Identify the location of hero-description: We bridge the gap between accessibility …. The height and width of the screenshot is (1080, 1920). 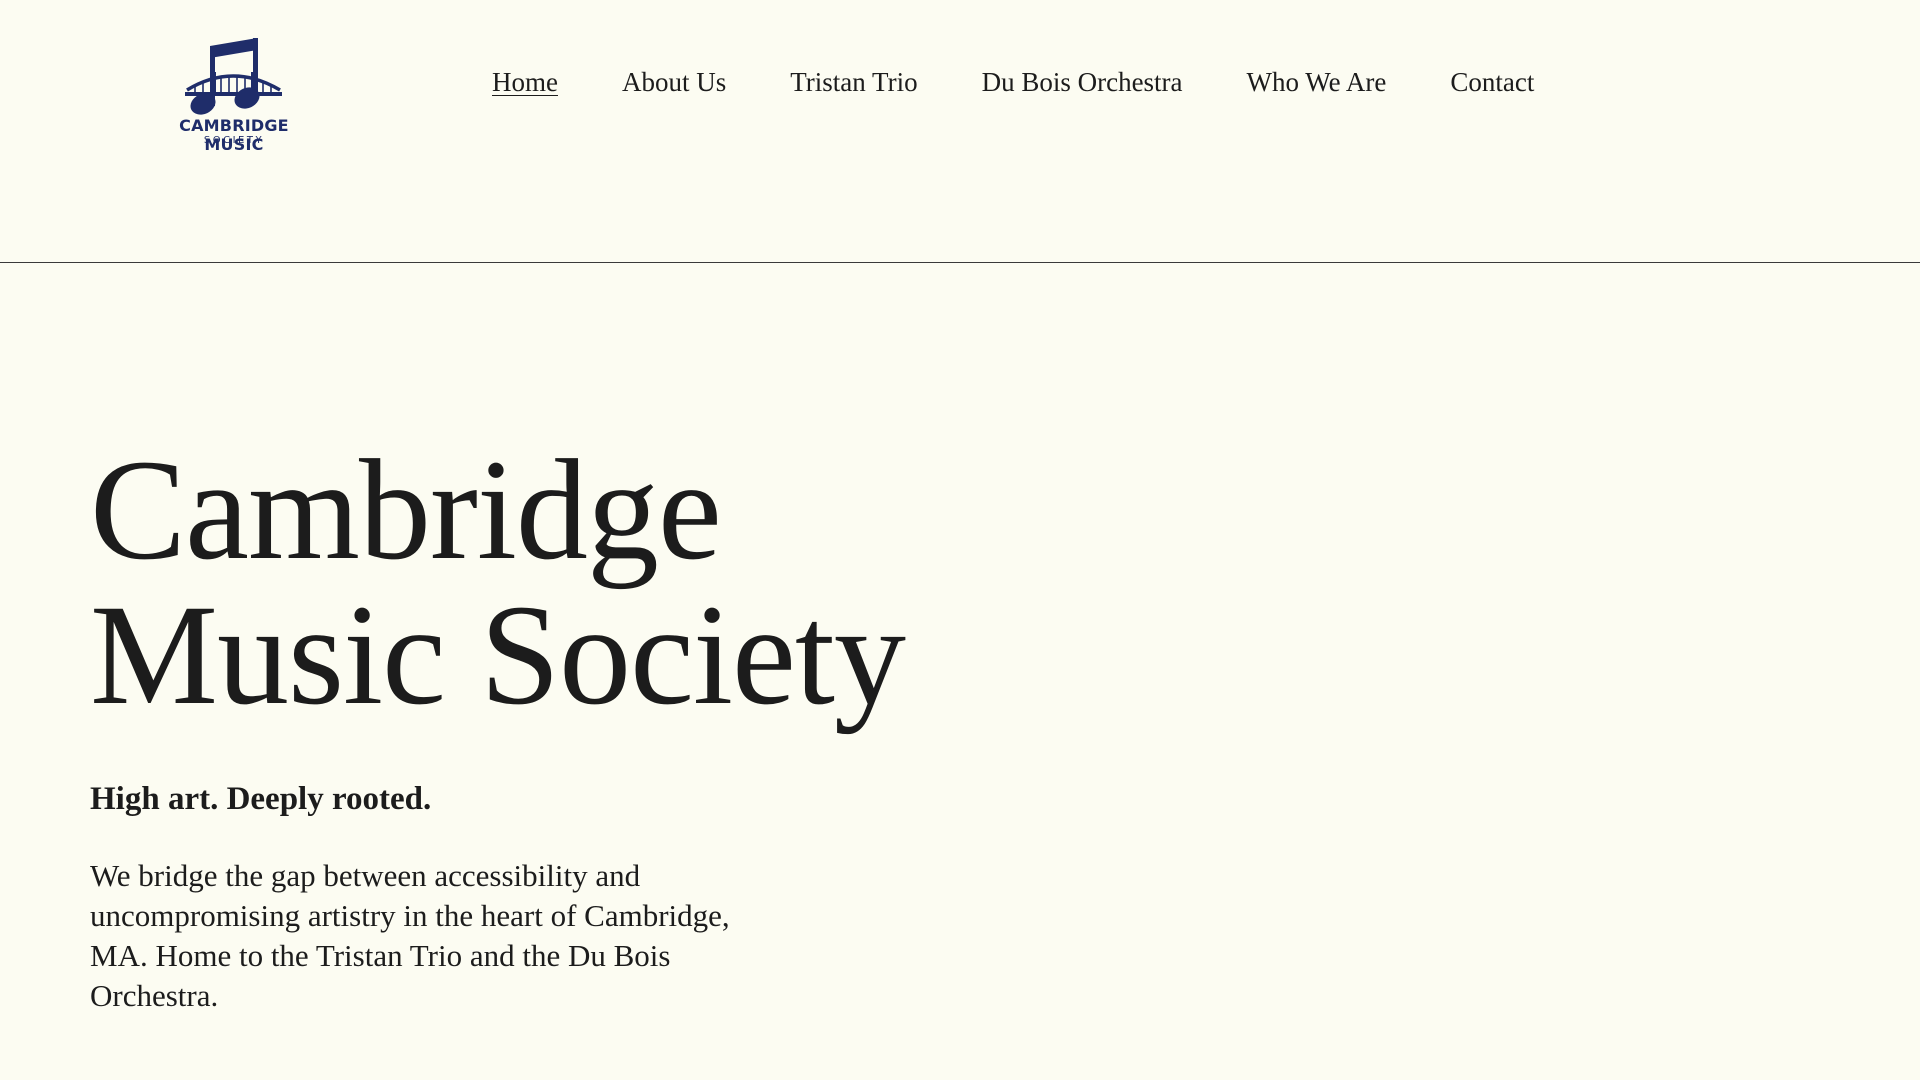
(410, 935).